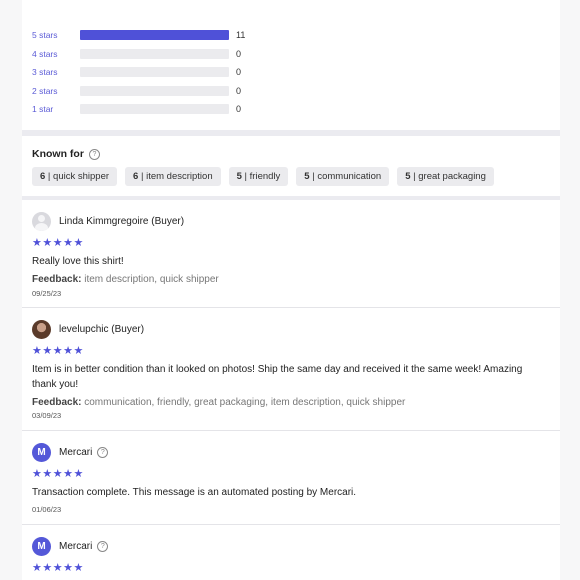 This screenshot has width=580, height=580. I want to click on chip-label: friendly, so click(265, 176).